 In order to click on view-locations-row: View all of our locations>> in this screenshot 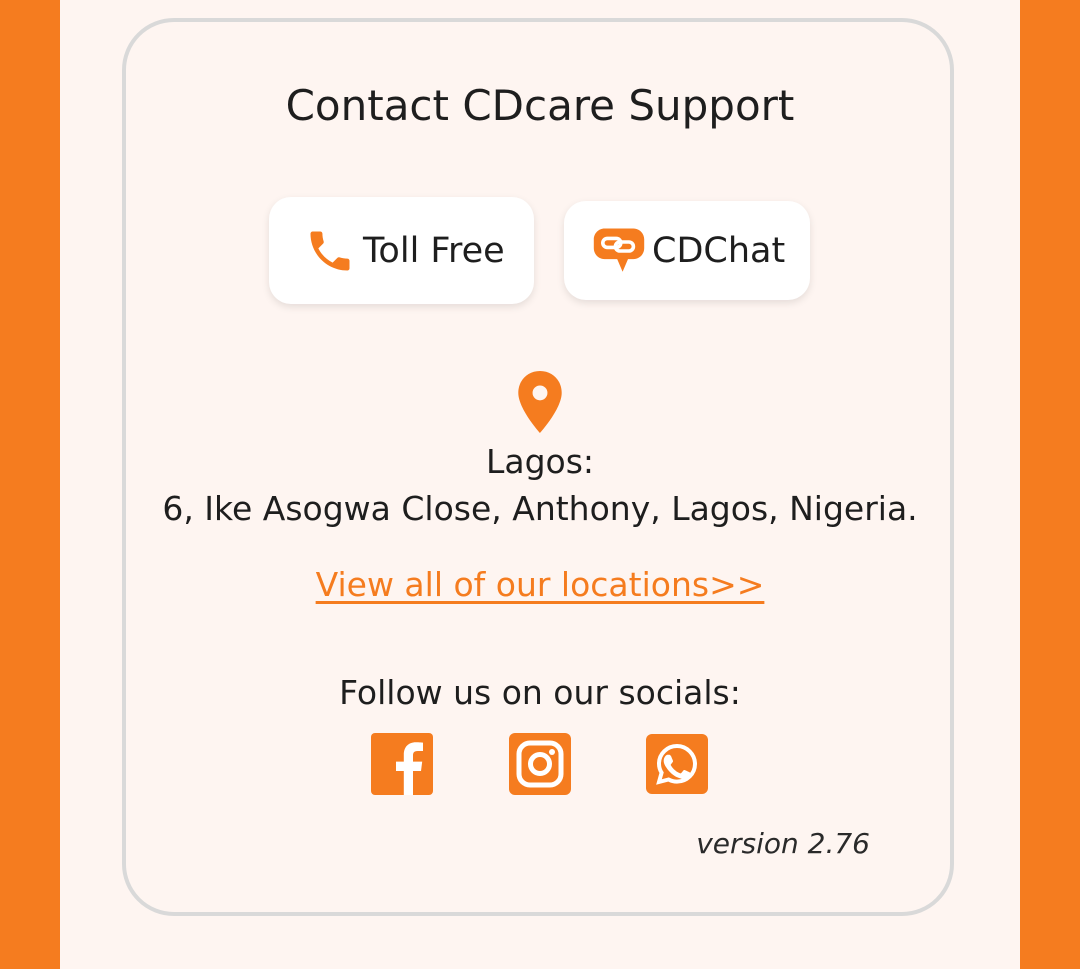, I will do `click(540, 585)`.